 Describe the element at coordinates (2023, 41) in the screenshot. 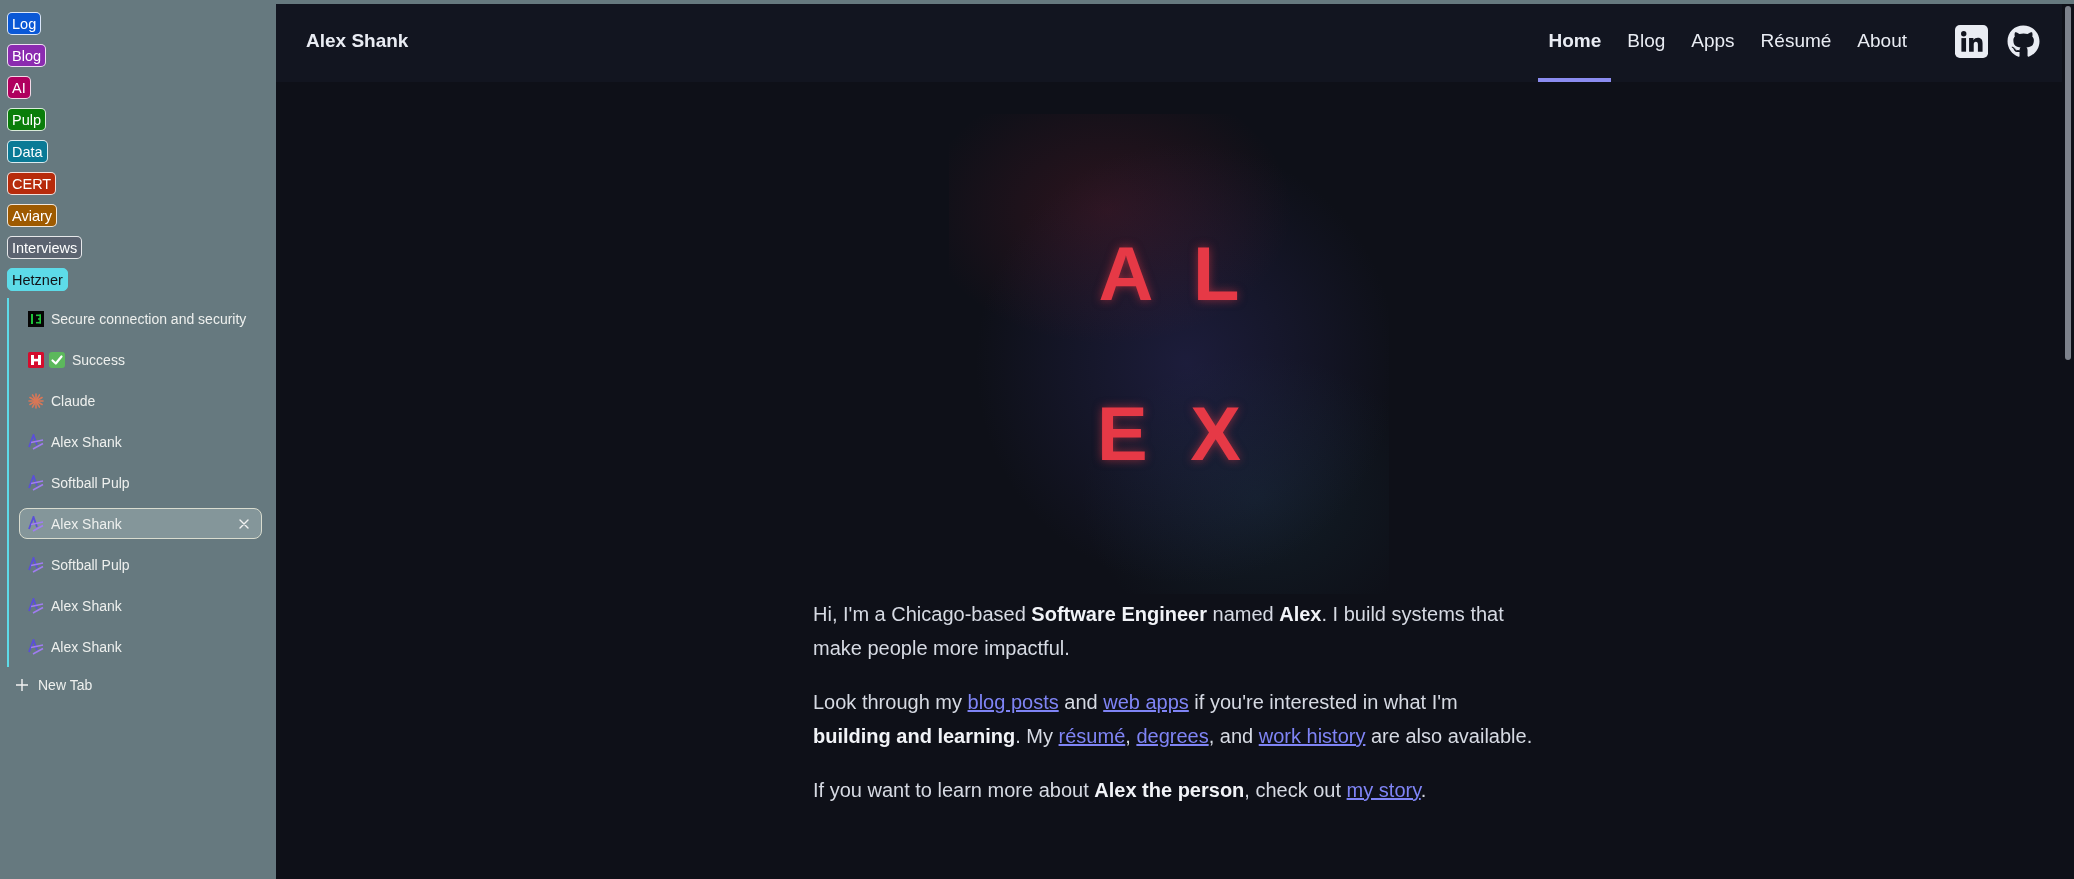

I see `github-icon` at that location.